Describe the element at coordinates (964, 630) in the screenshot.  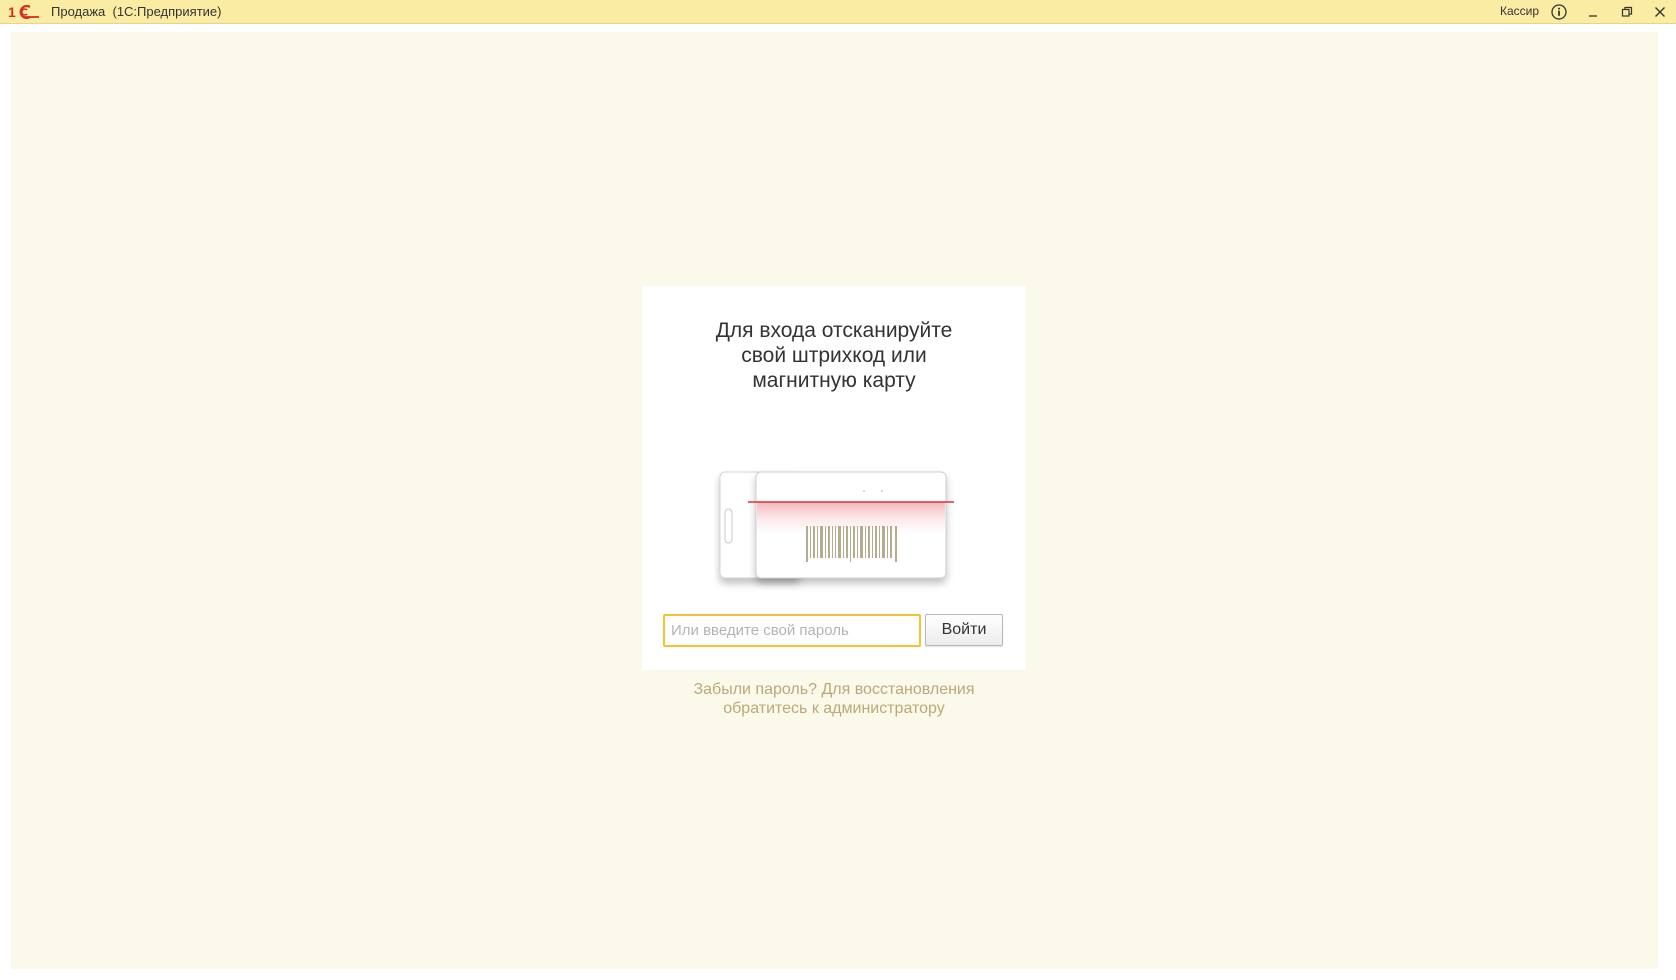
I see `login-button: Войти` at that location.